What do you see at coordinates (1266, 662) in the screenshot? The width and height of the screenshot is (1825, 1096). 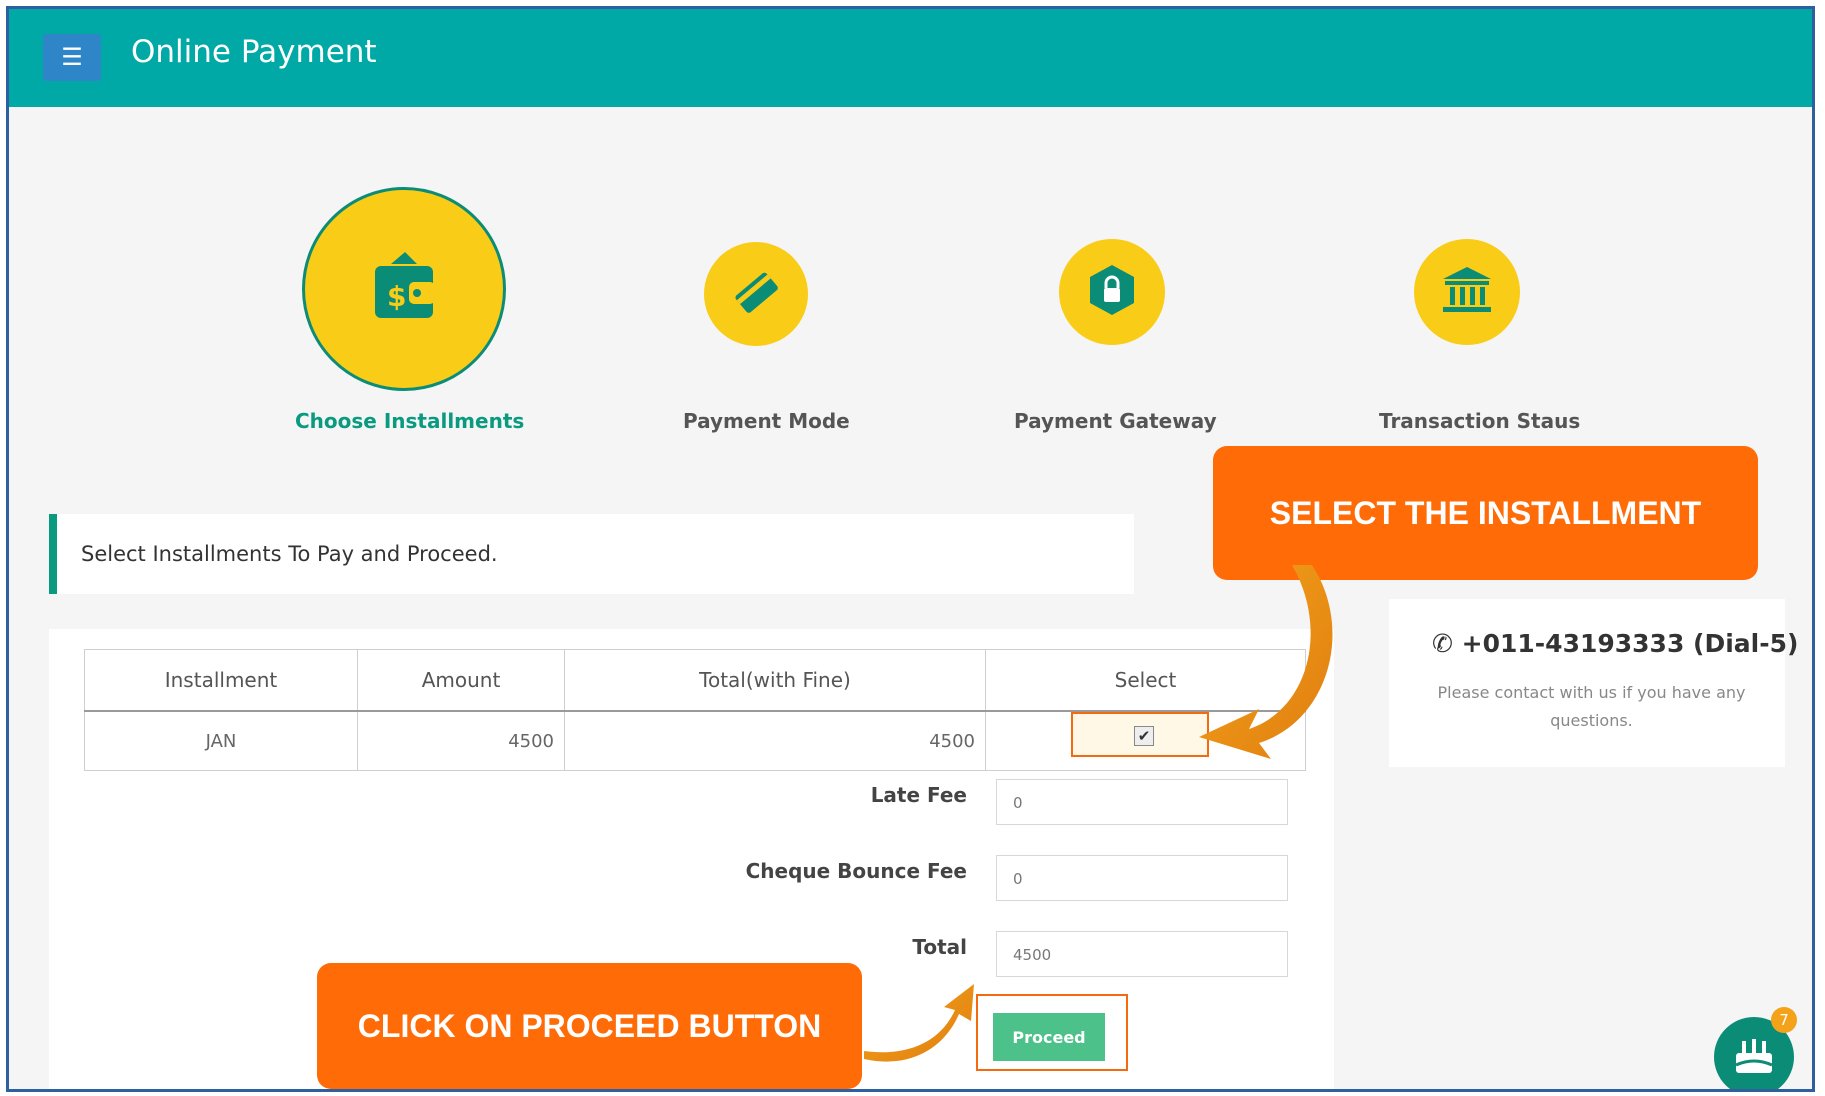 I see `arrow-to-checkbox` at bounding box center [1266, 662].